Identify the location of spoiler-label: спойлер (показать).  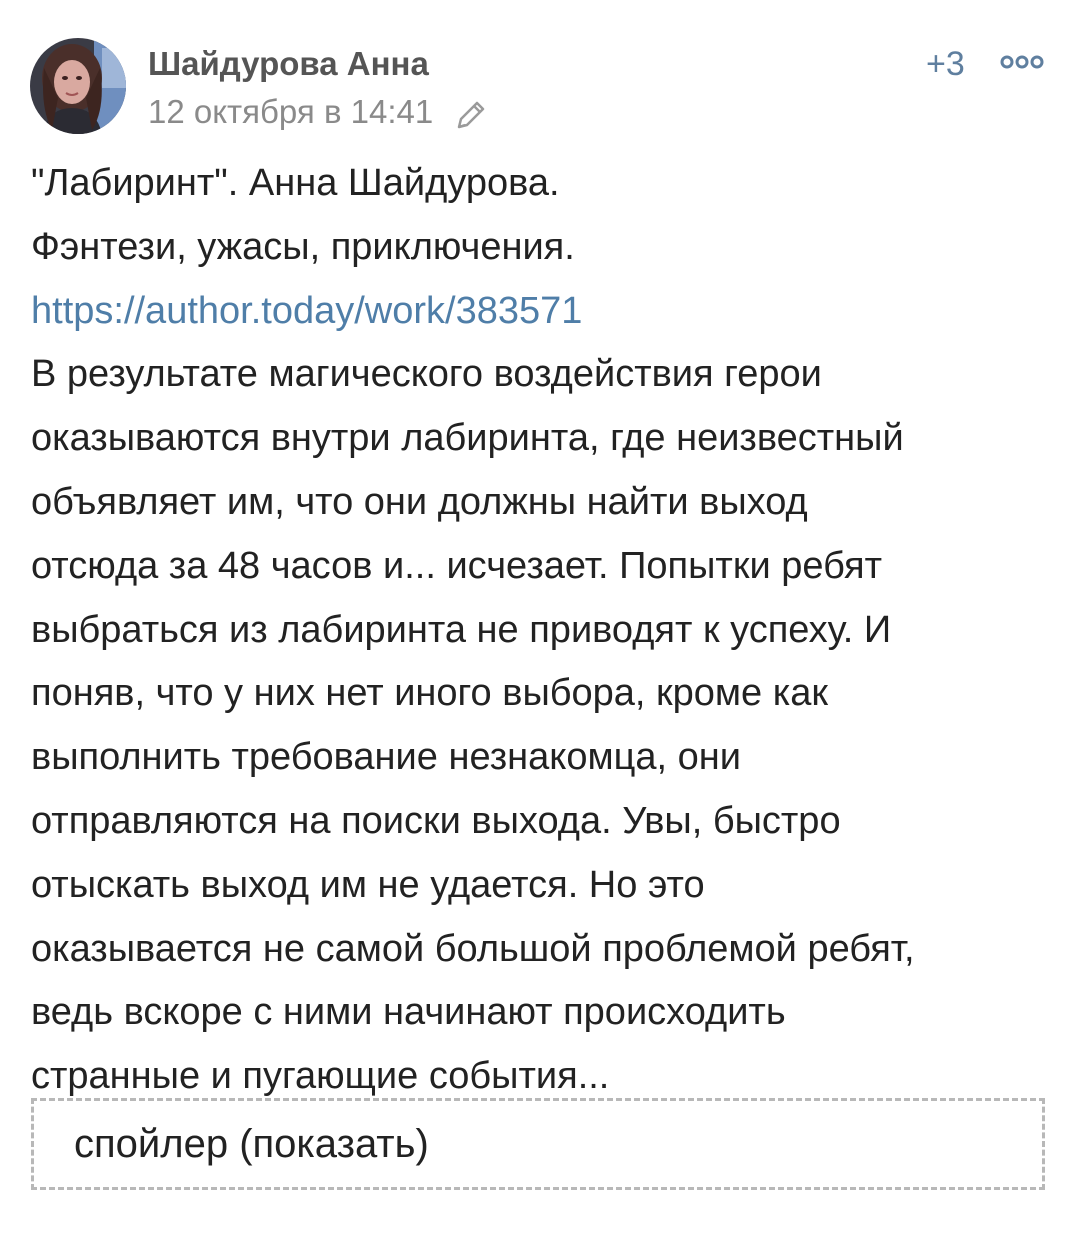
(251, 1144).